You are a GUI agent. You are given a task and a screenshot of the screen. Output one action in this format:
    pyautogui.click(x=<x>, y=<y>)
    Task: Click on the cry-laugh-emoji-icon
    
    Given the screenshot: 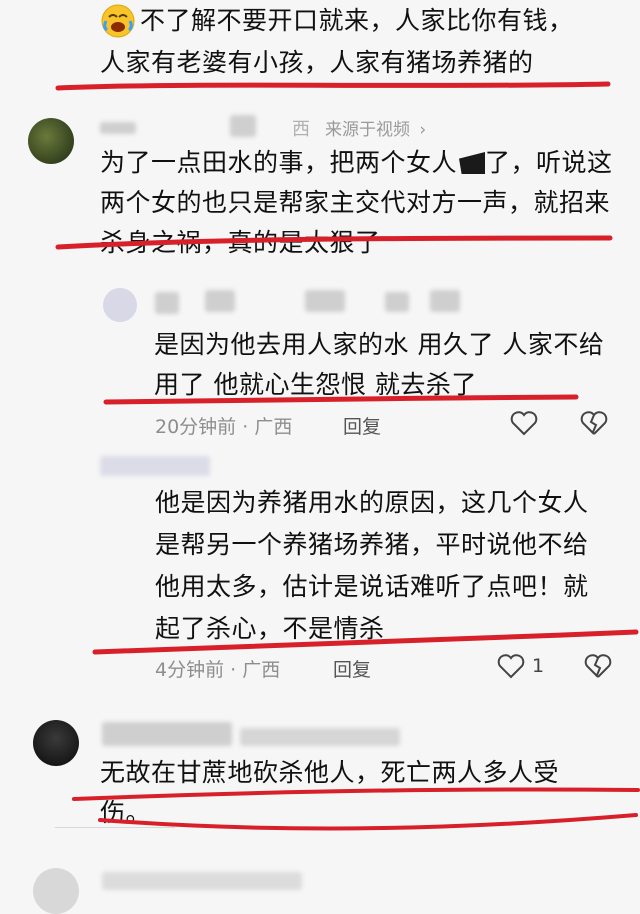 What is the action you would take?
    pyautogui.click(x=118, y=21)
    